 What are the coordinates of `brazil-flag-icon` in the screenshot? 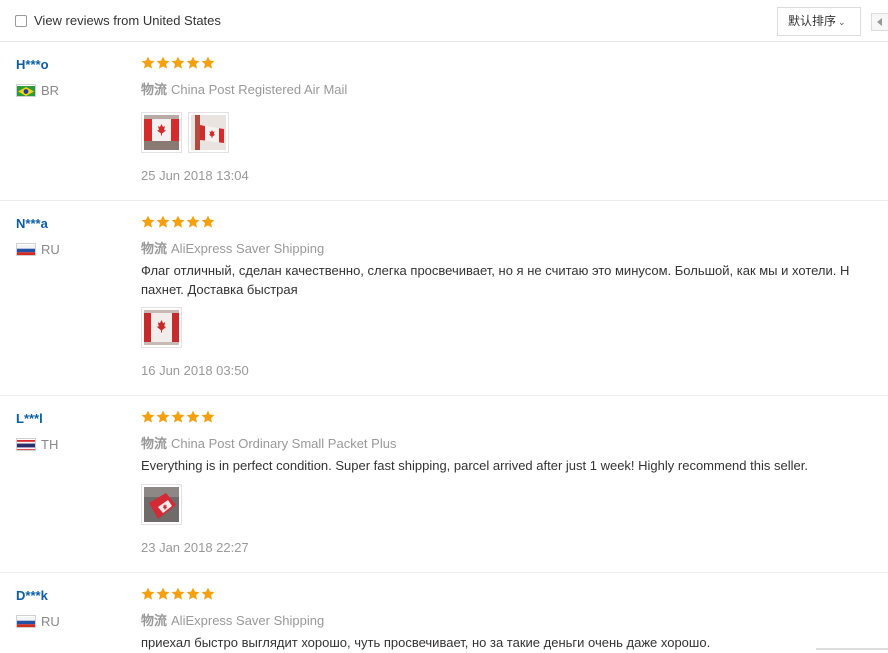 It's located at (26, 90).